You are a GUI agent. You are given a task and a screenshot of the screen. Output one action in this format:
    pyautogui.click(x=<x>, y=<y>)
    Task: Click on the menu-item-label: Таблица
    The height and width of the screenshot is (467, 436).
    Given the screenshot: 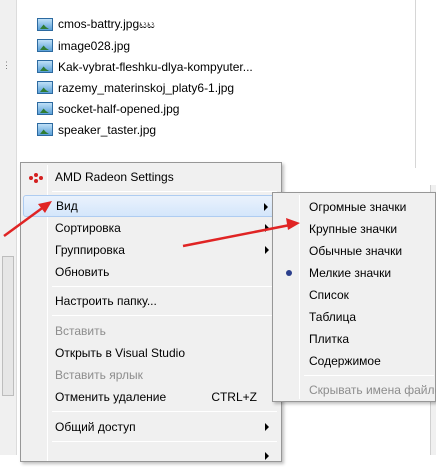 What is the action you would take?
    pyautogui.click(x=333, y=317)
    